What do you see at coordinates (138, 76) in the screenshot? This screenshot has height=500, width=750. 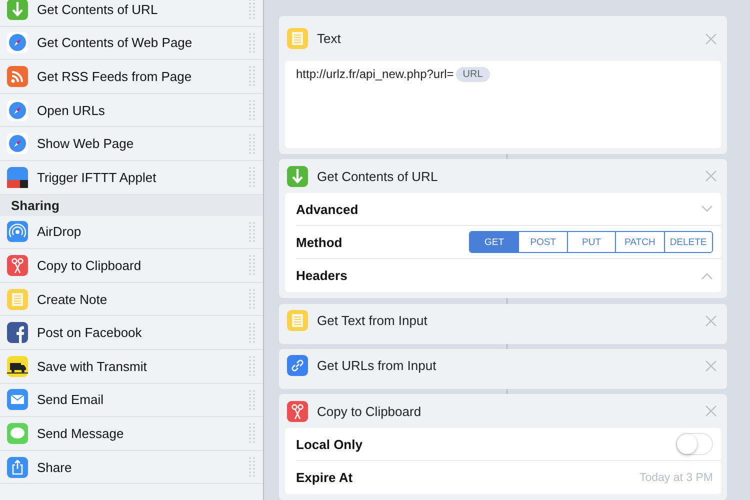 I see `action-item: Get RSS Feeds from Page` at bounding box center [138, 76].